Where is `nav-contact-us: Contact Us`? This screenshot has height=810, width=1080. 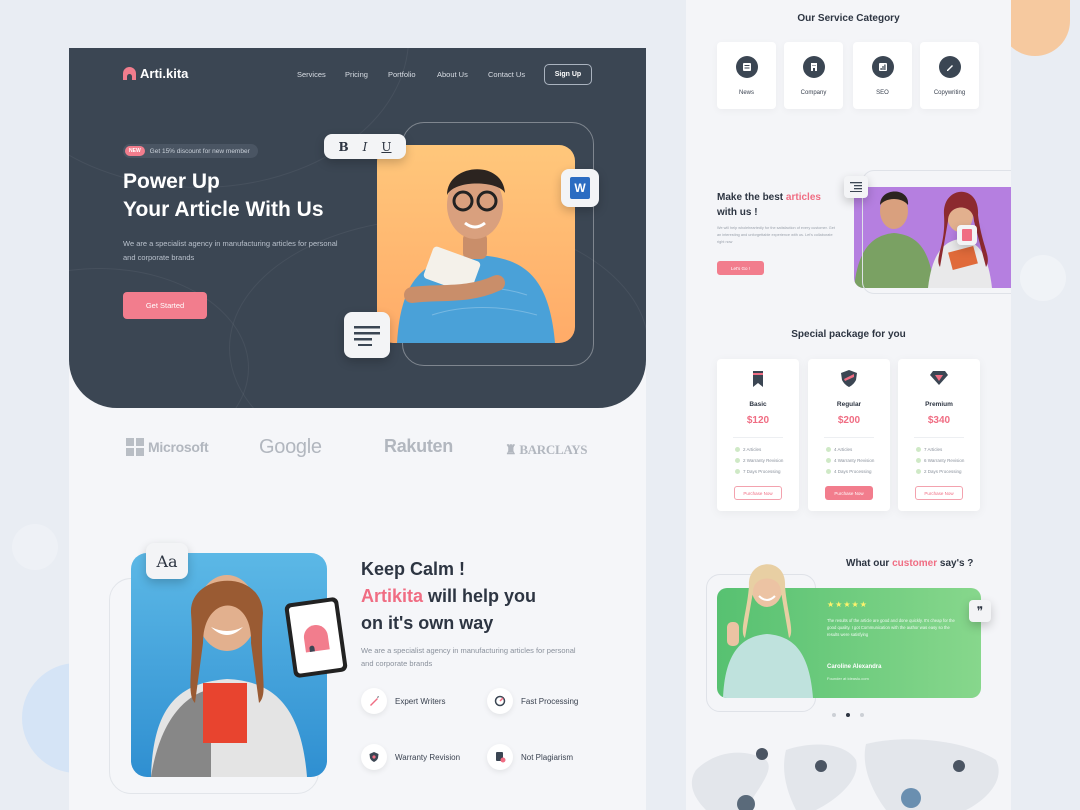 nav-contact-us: Contact Us is located at coordinates (506, 74).